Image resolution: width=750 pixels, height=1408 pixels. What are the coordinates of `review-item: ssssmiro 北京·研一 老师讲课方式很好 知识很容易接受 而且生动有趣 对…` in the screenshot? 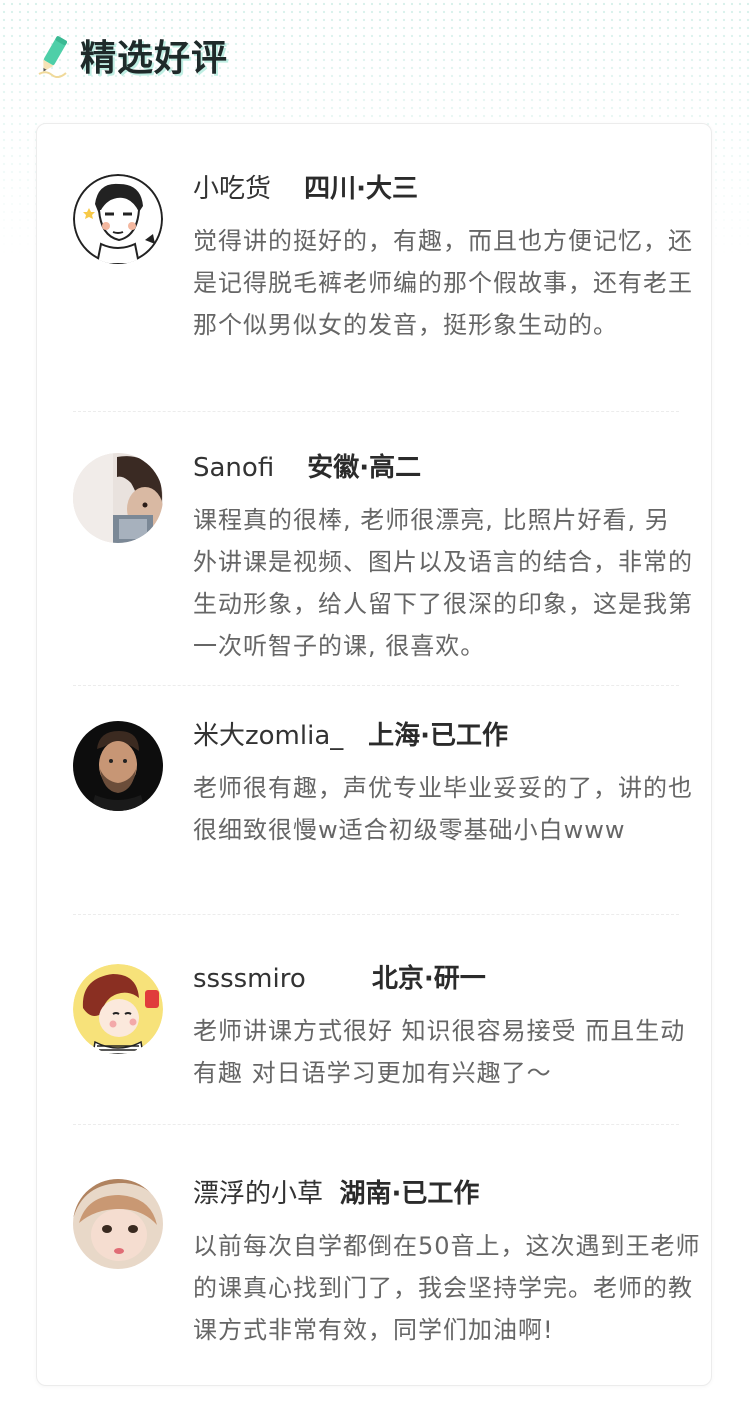 It's located at (378, 1064).